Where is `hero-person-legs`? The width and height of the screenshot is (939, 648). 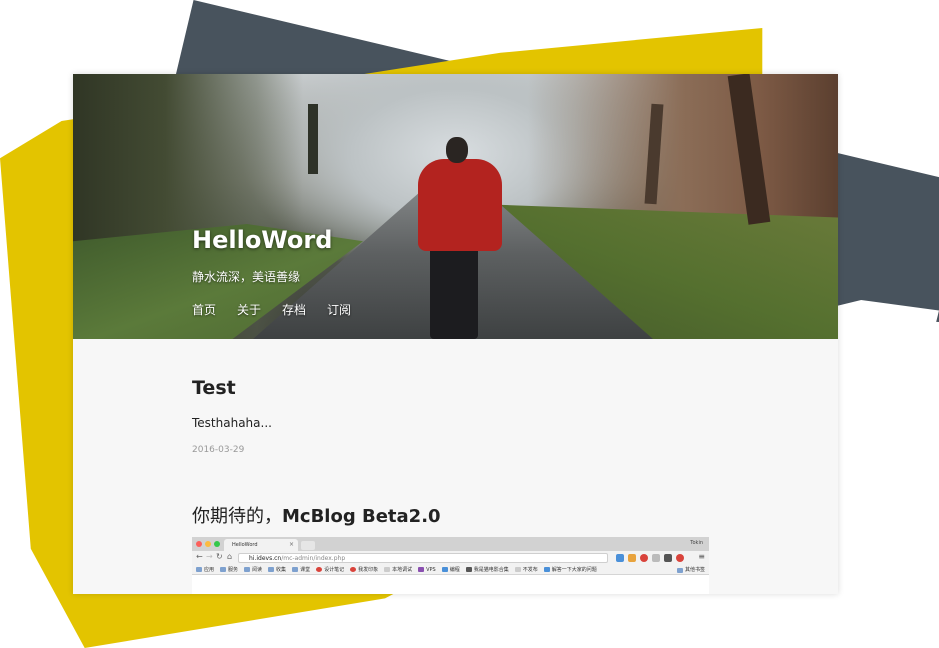
hero-person-legs is located at coordinates (454, 293).